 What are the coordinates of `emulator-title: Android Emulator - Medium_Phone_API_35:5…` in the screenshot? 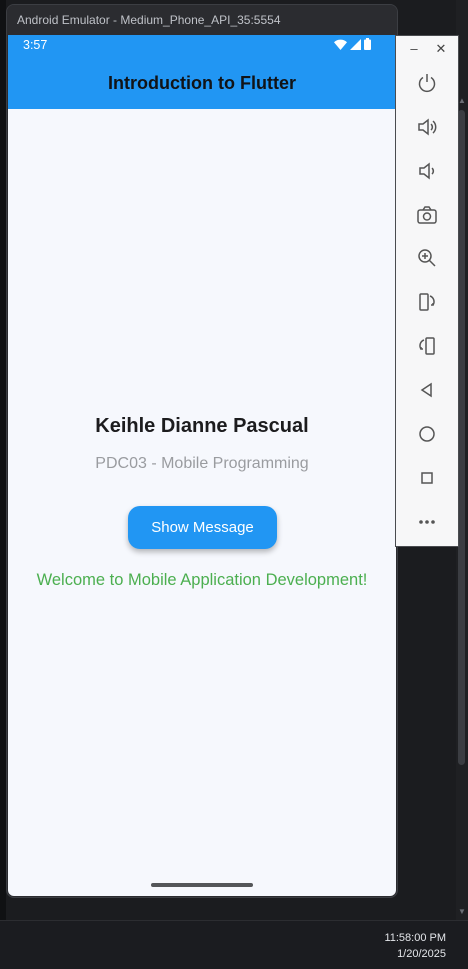 It's located at (202, 20).